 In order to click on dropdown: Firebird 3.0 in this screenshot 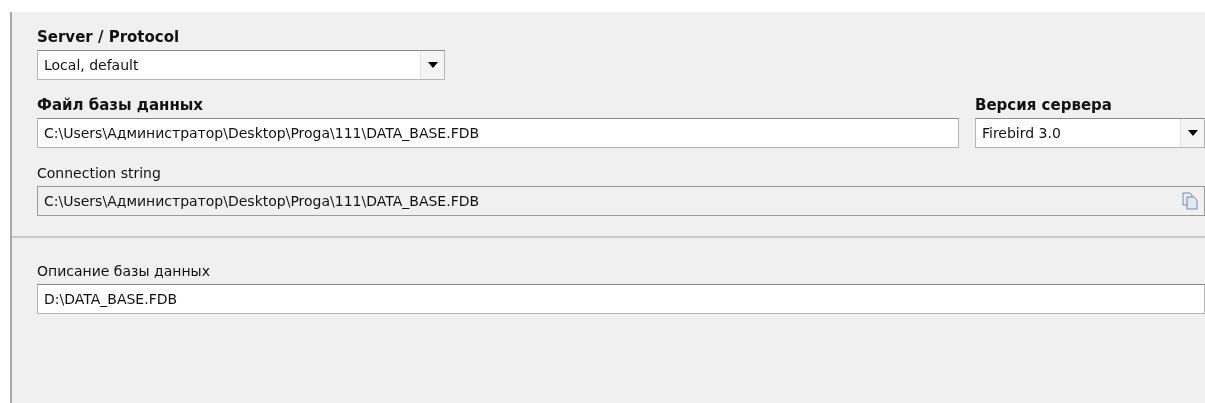, I will do `click(1090, 133)`.